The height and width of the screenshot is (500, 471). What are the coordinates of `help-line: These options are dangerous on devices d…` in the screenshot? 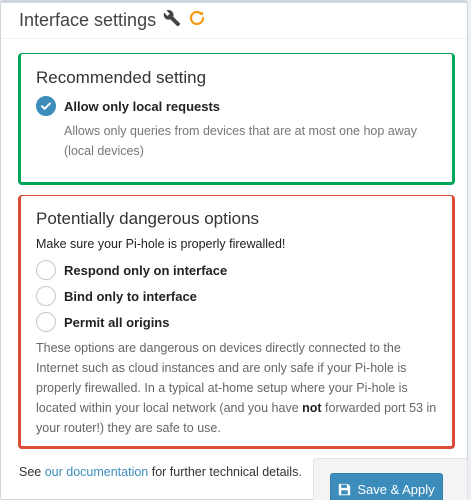 It's located at (218, 348).